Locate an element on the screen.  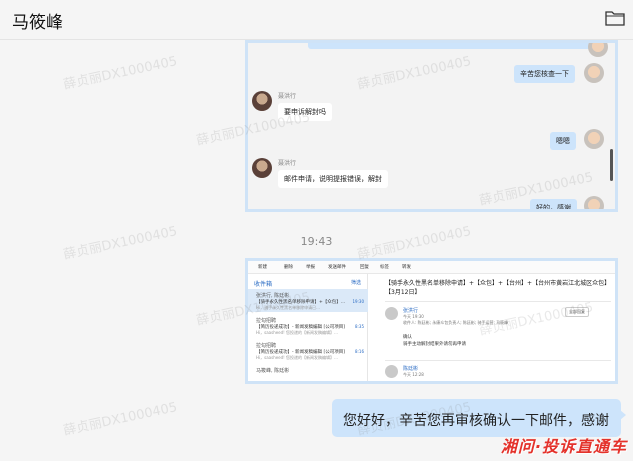
clipped-bubble is located at coordinates (453, 46).